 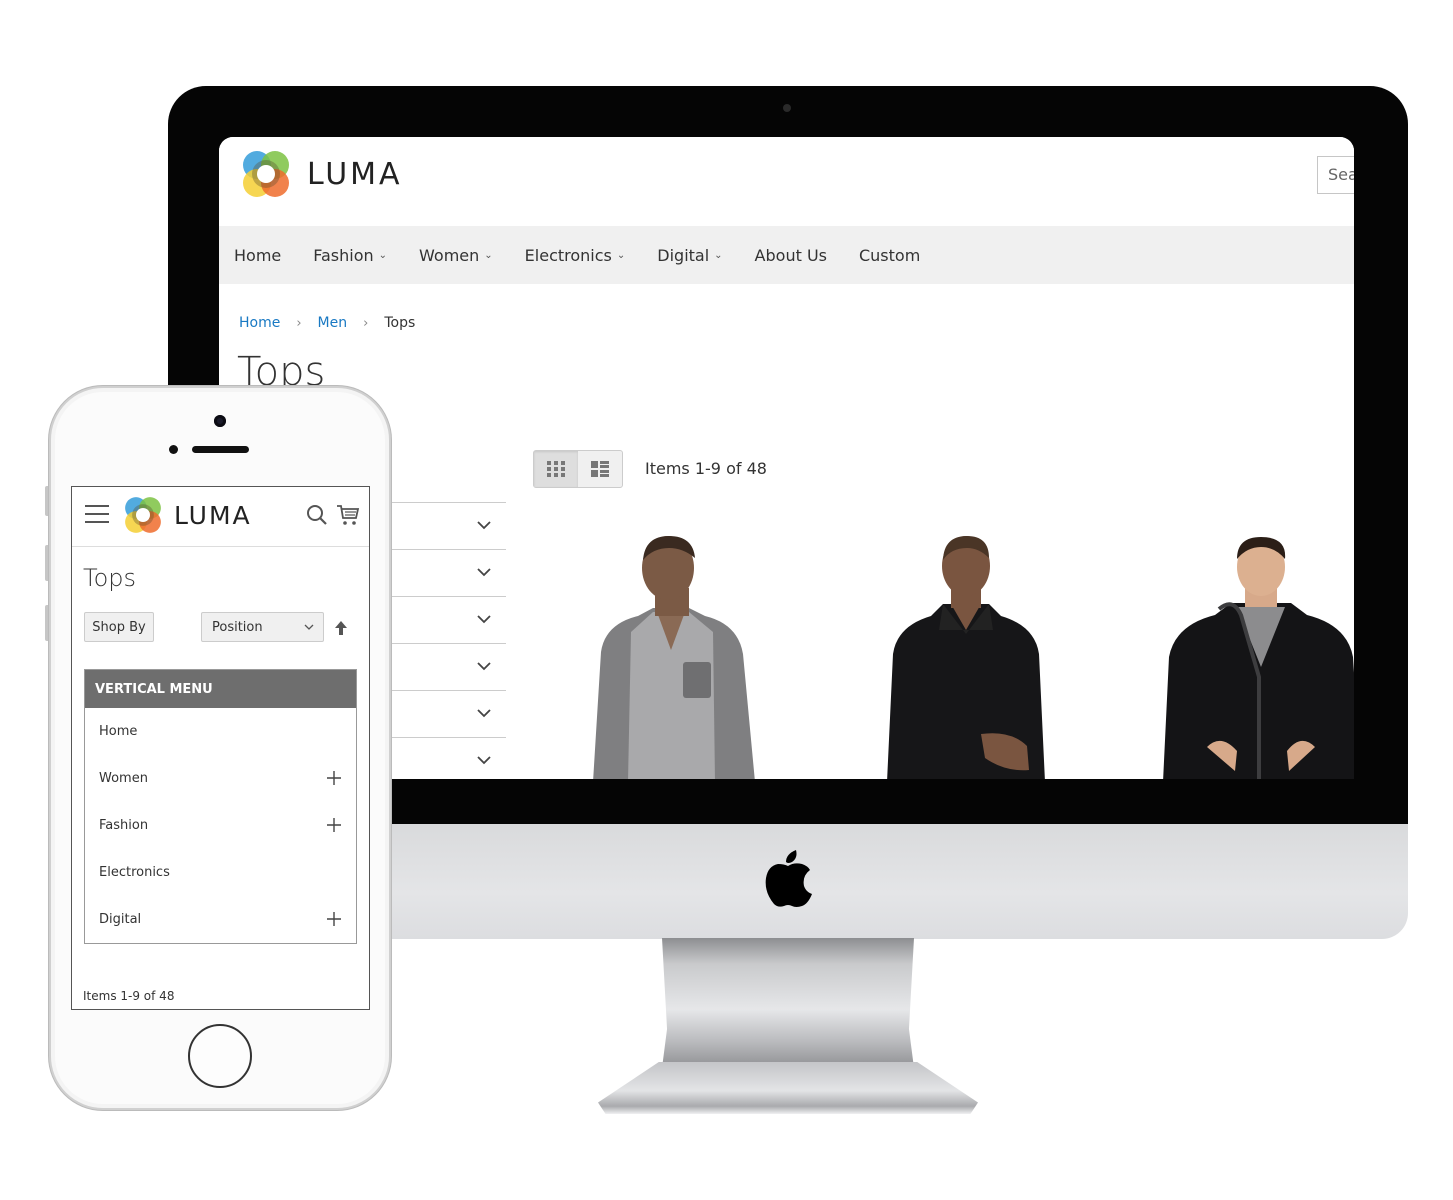 I want to click on nav-label: About Us, so click(x=790, y=255).